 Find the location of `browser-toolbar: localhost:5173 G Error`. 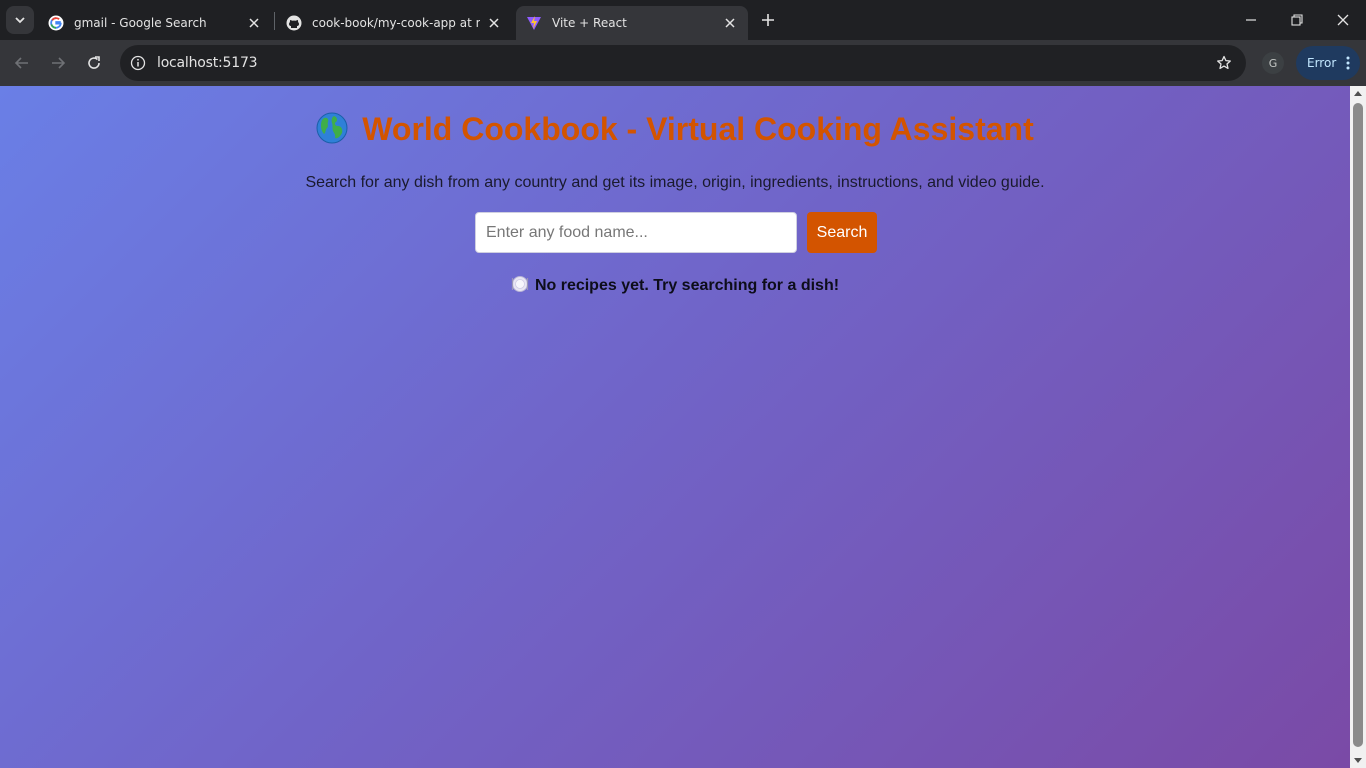

browser-toolbar: localhost:5173 G Error is located at coordinates (683, 63).